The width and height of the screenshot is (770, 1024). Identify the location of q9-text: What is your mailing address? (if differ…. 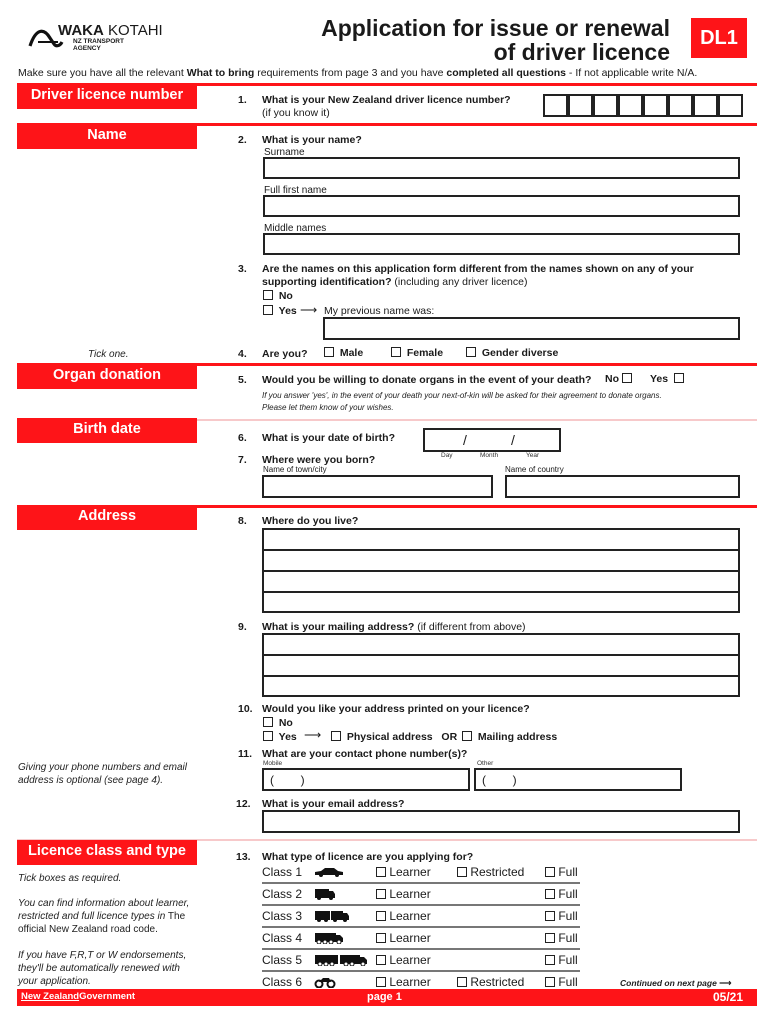
(394, 627).